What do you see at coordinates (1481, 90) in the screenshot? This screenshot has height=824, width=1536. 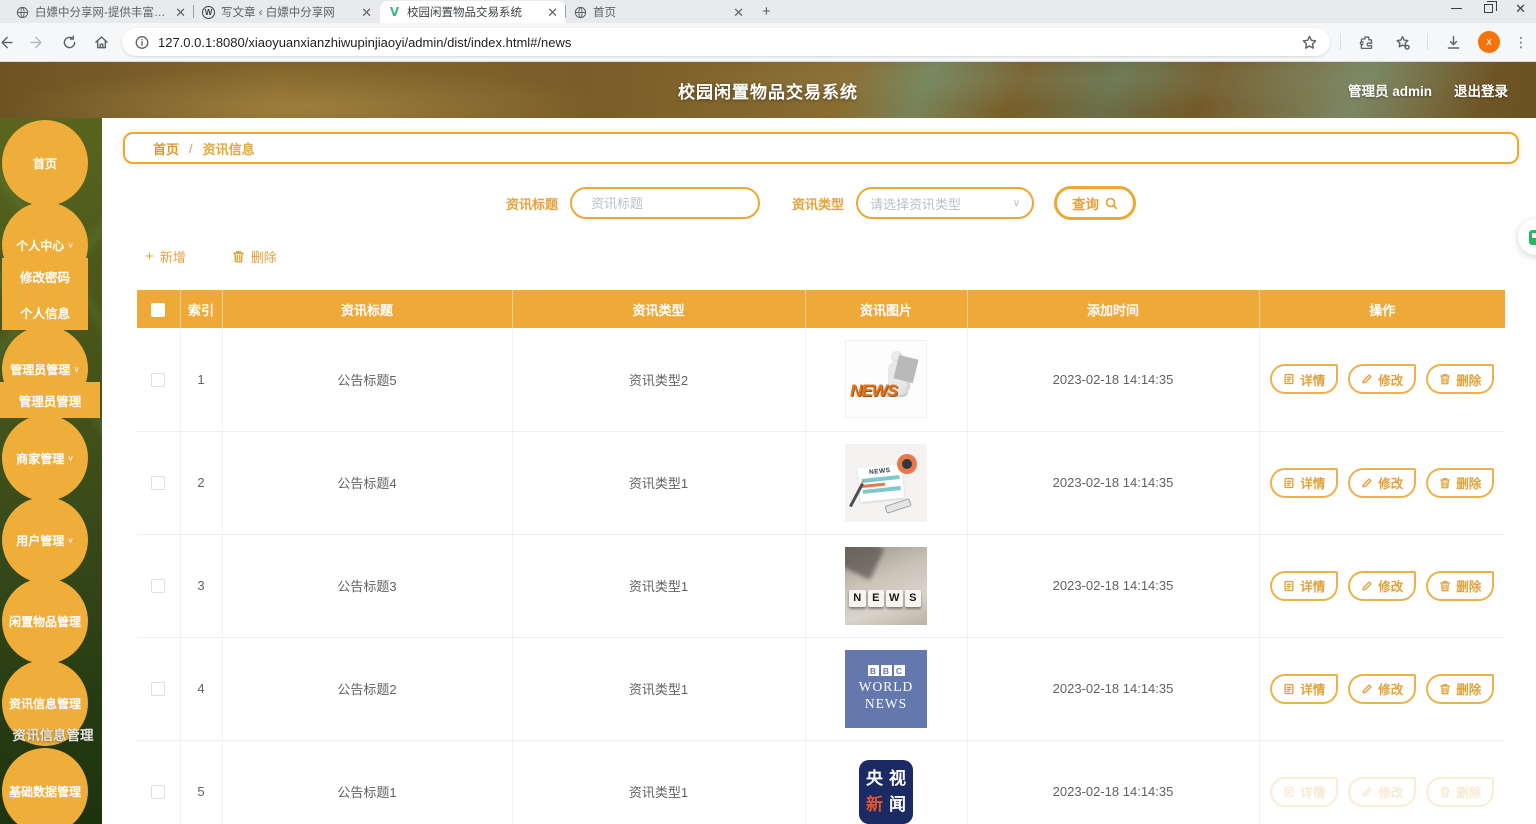 I see `logout-link: 退出登录` at bounding box center [1481, 90].